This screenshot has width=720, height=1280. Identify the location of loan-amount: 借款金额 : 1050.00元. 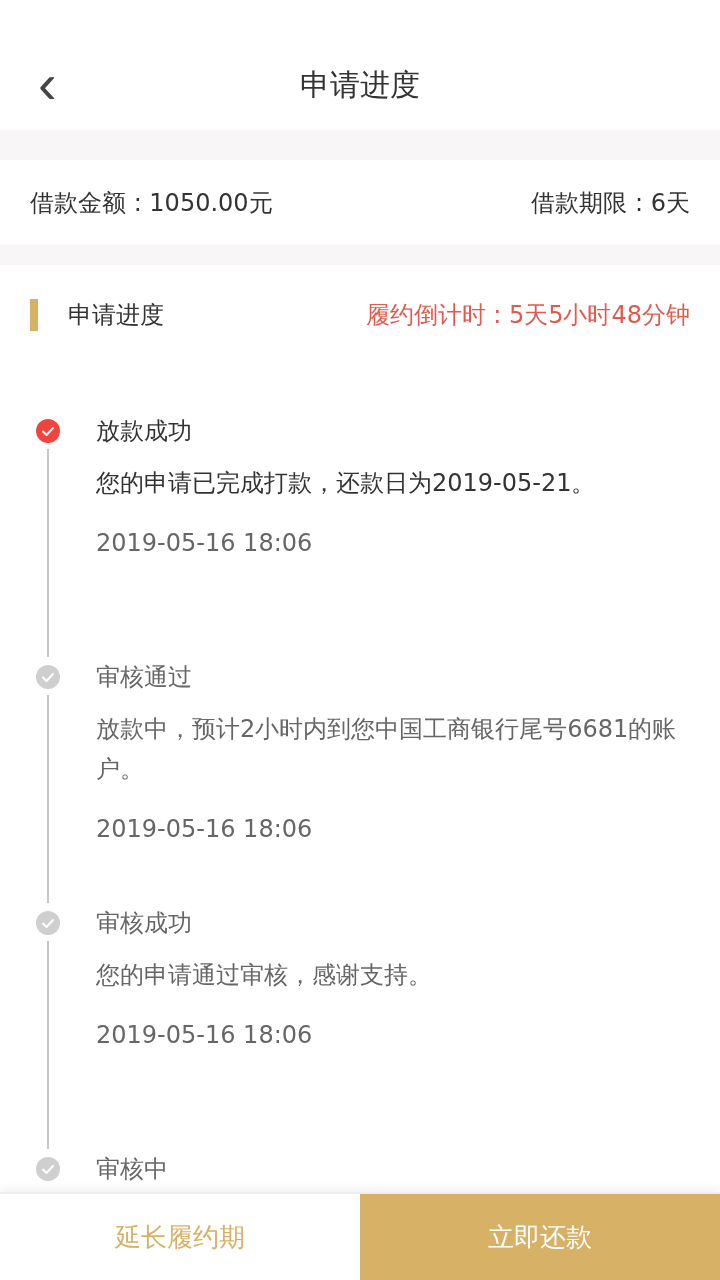
(151, 203).